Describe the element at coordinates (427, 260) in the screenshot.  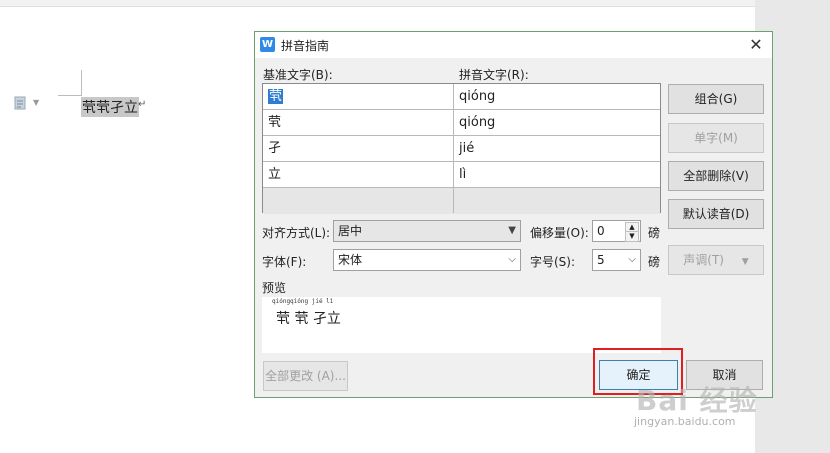
I see `font-select: 宋体 ⌵` at that location.